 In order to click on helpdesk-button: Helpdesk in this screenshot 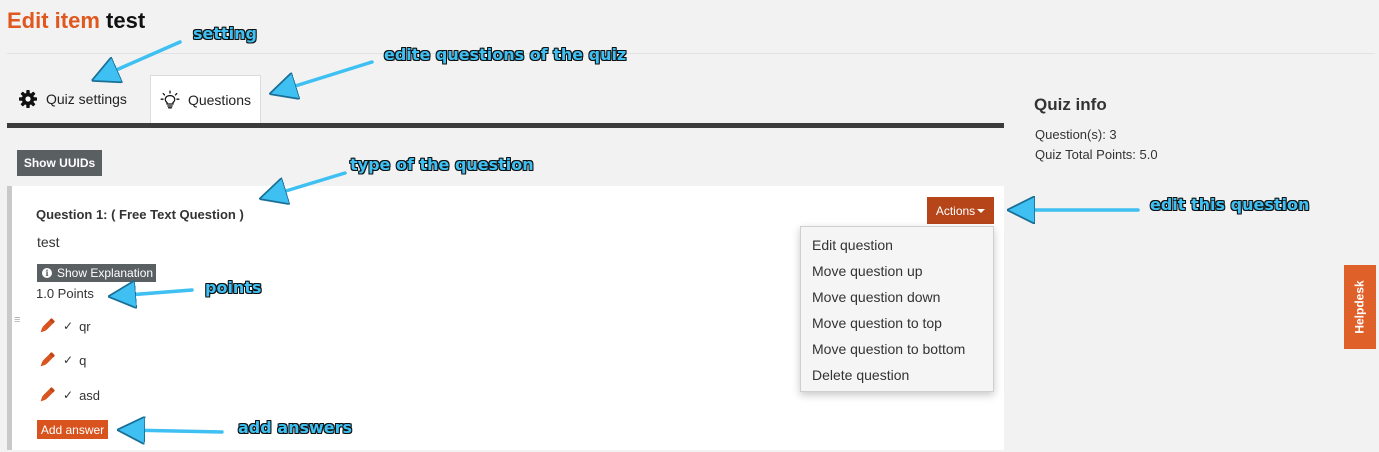, I will do `click(1360, 307)`.